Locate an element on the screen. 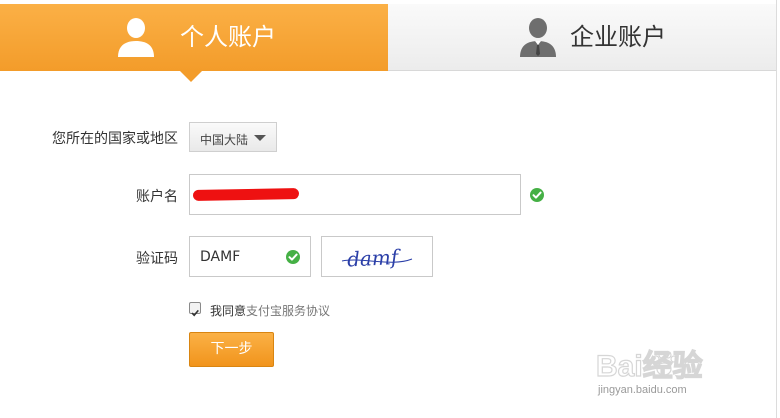 The image size is (780, 418). country-select: 中国大陆 is located at coordinates (233, 137).